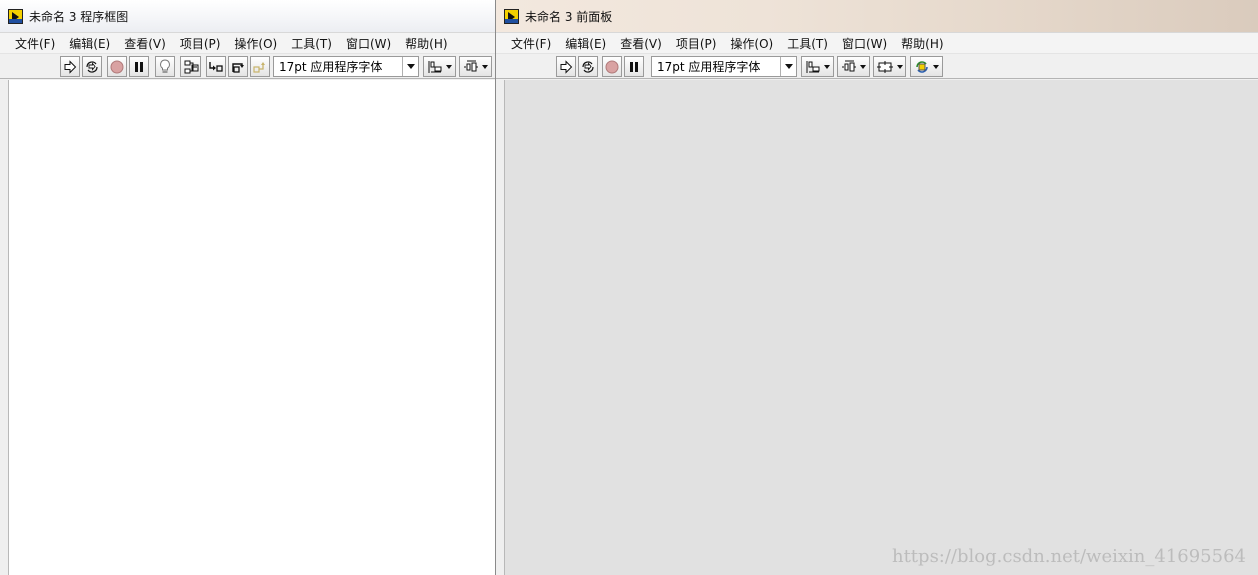  Describe the element at coordinates (569, 16) in the screenshot. I see `window-title: 未命名 3 前面板` at that location.